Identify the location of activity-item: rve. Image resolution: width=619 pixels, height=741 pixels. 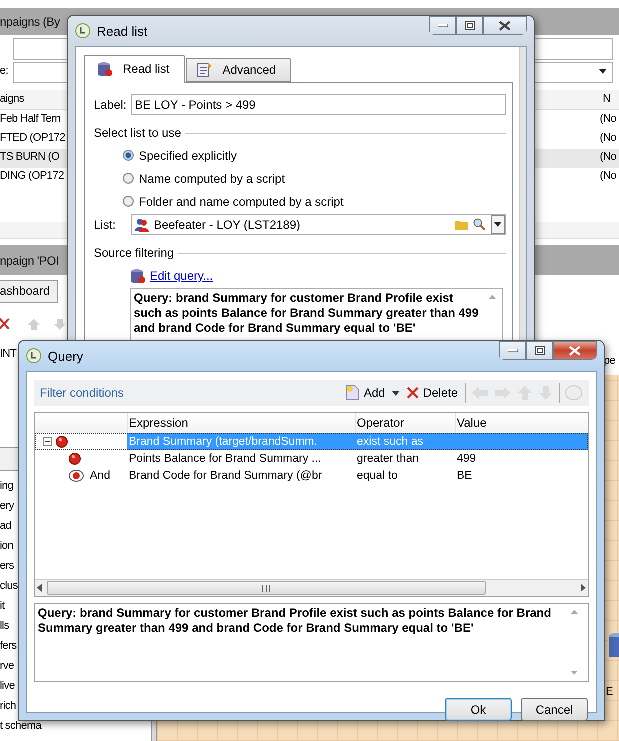
(7, 666).